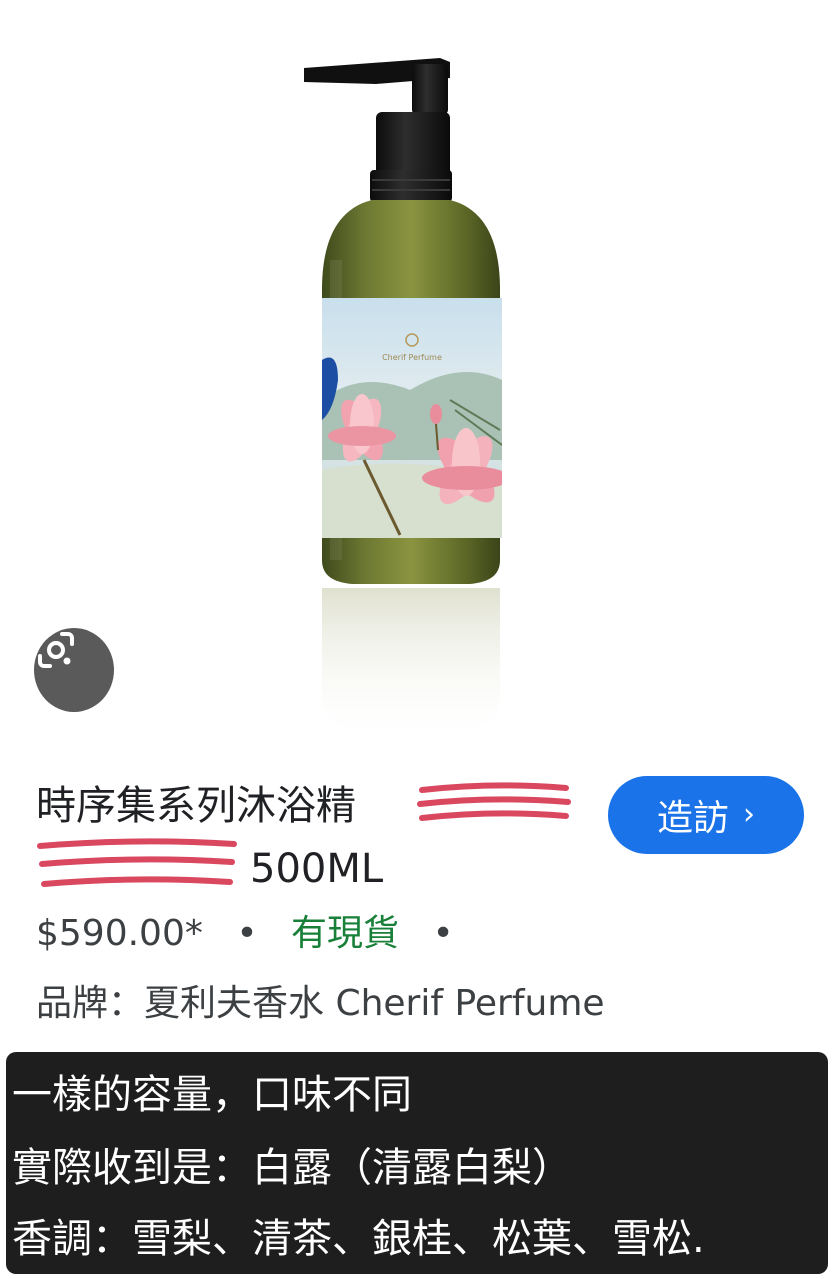 The width and height of the screenshot is (840, 1279). Describe the element at coordinates (749, 814) in the screenshot. I see `chevron-right-icon: ›` at that location.